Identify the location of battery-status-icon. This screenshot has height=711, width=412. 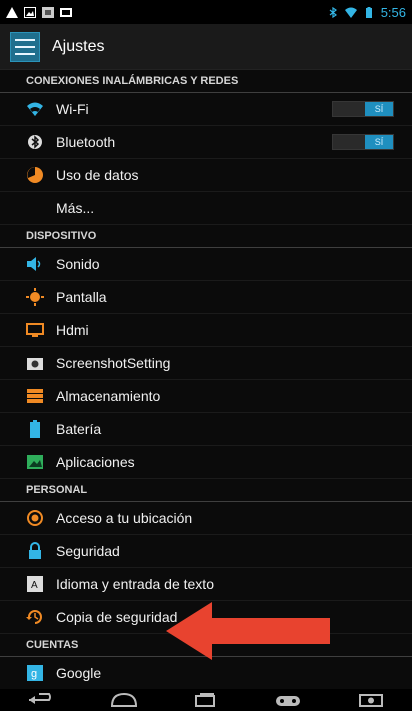
(368, 12).